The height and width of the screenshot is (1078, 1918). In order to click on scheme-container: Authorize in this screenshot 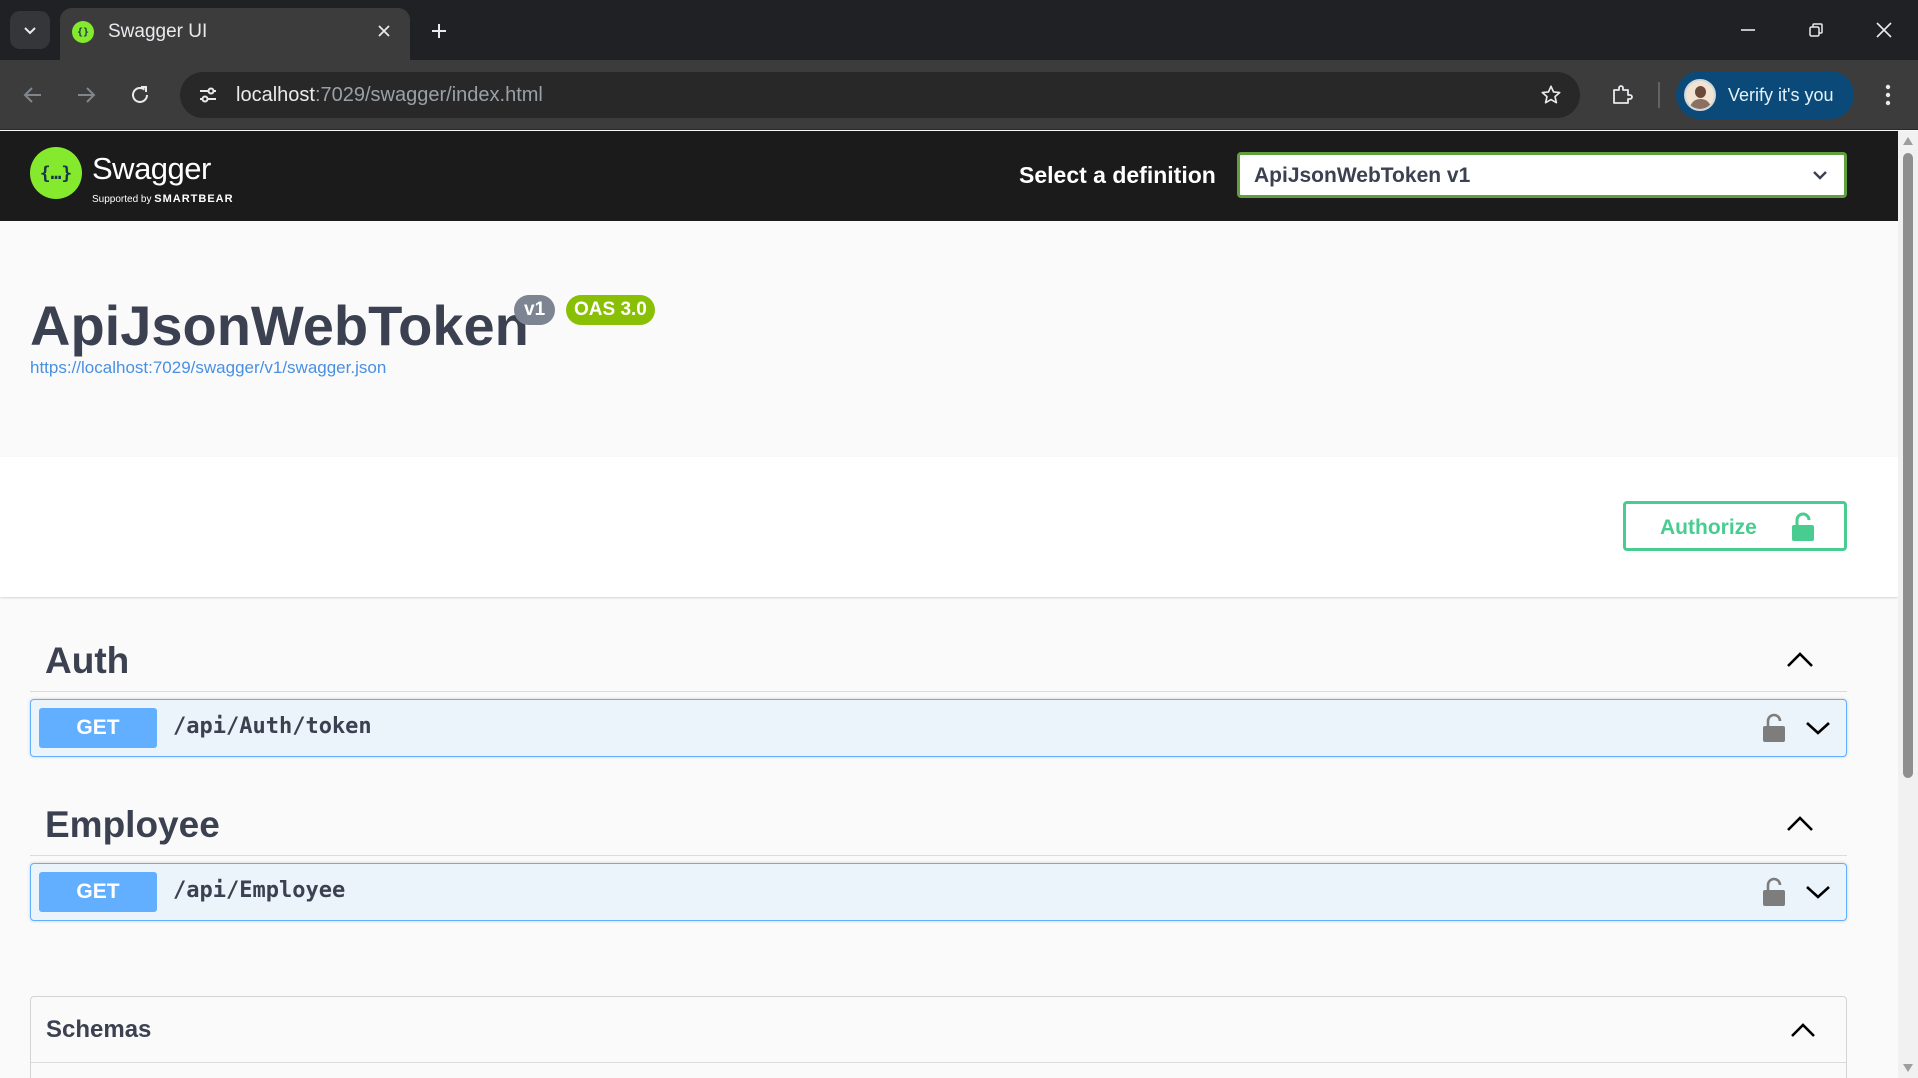, I will do `click(949, 527)`.